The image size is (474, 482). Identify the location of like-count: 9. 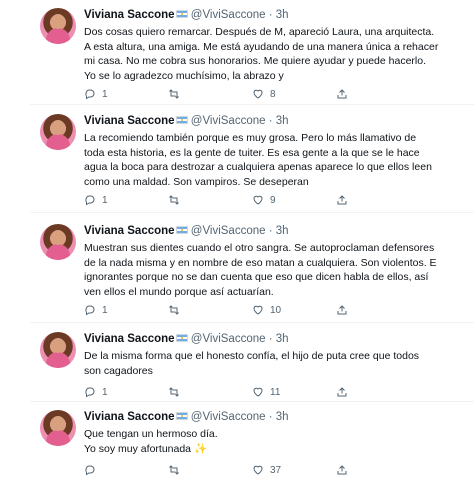
(273, 200).